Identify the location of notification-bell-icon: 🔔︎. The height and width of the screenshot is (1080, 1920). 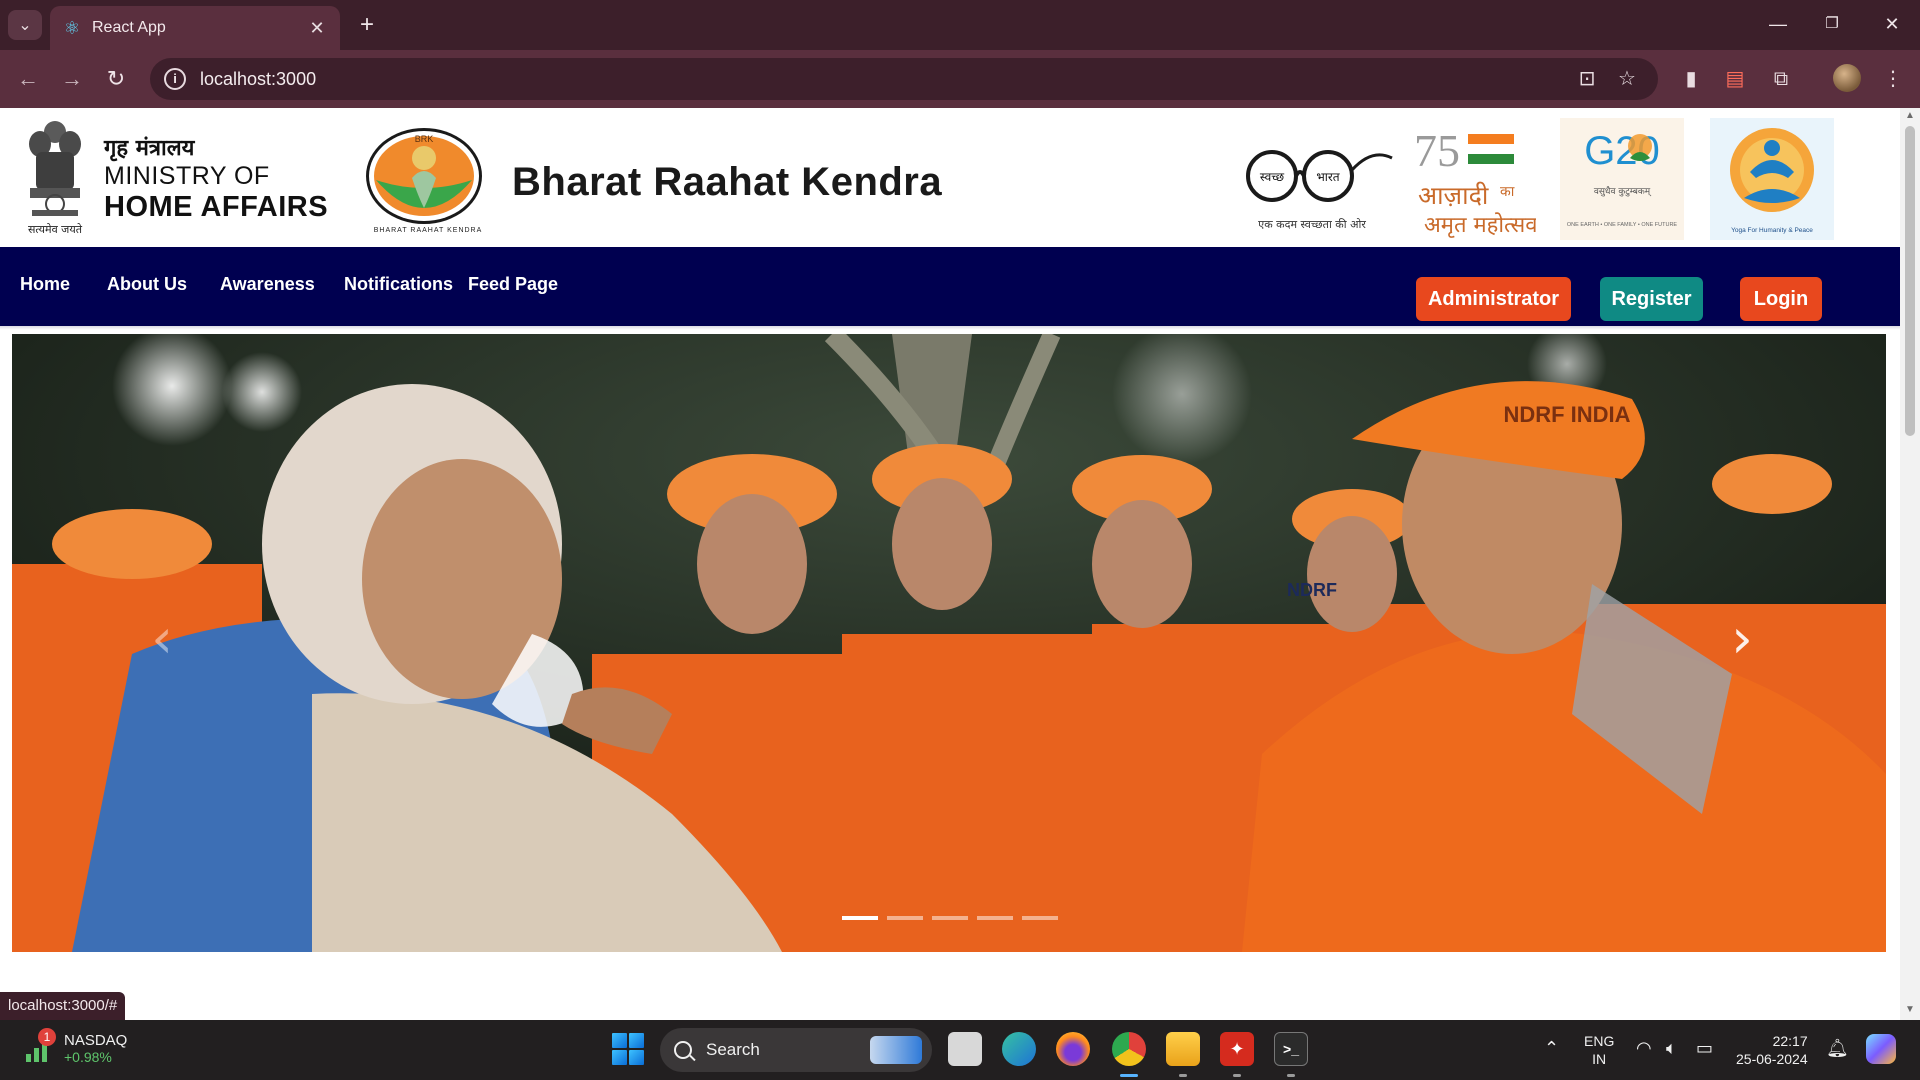
(1837, 1048).